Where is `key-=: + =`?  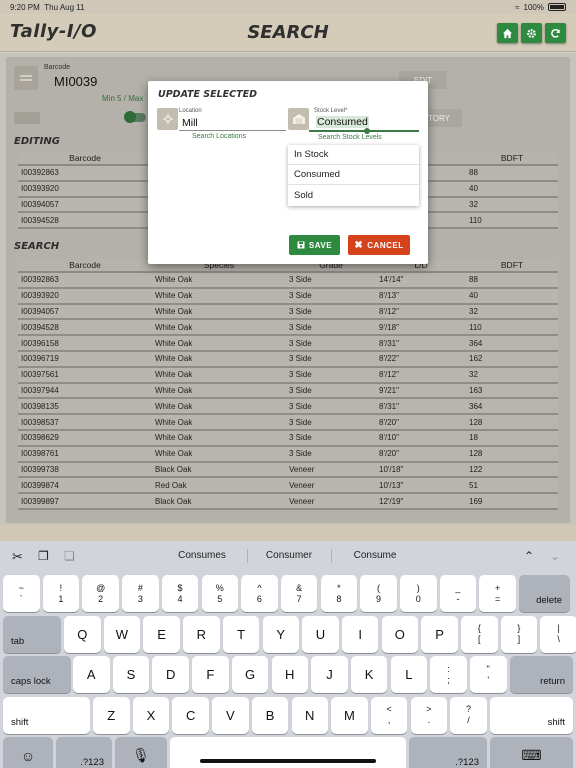 key-=: + = is located at coordinates (497, 593).